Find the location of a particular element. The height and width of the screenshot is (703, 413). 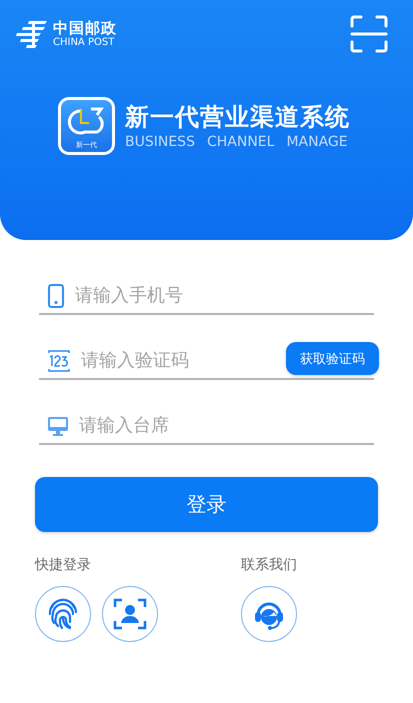

digits-icon is located at coordinates (59, 360).